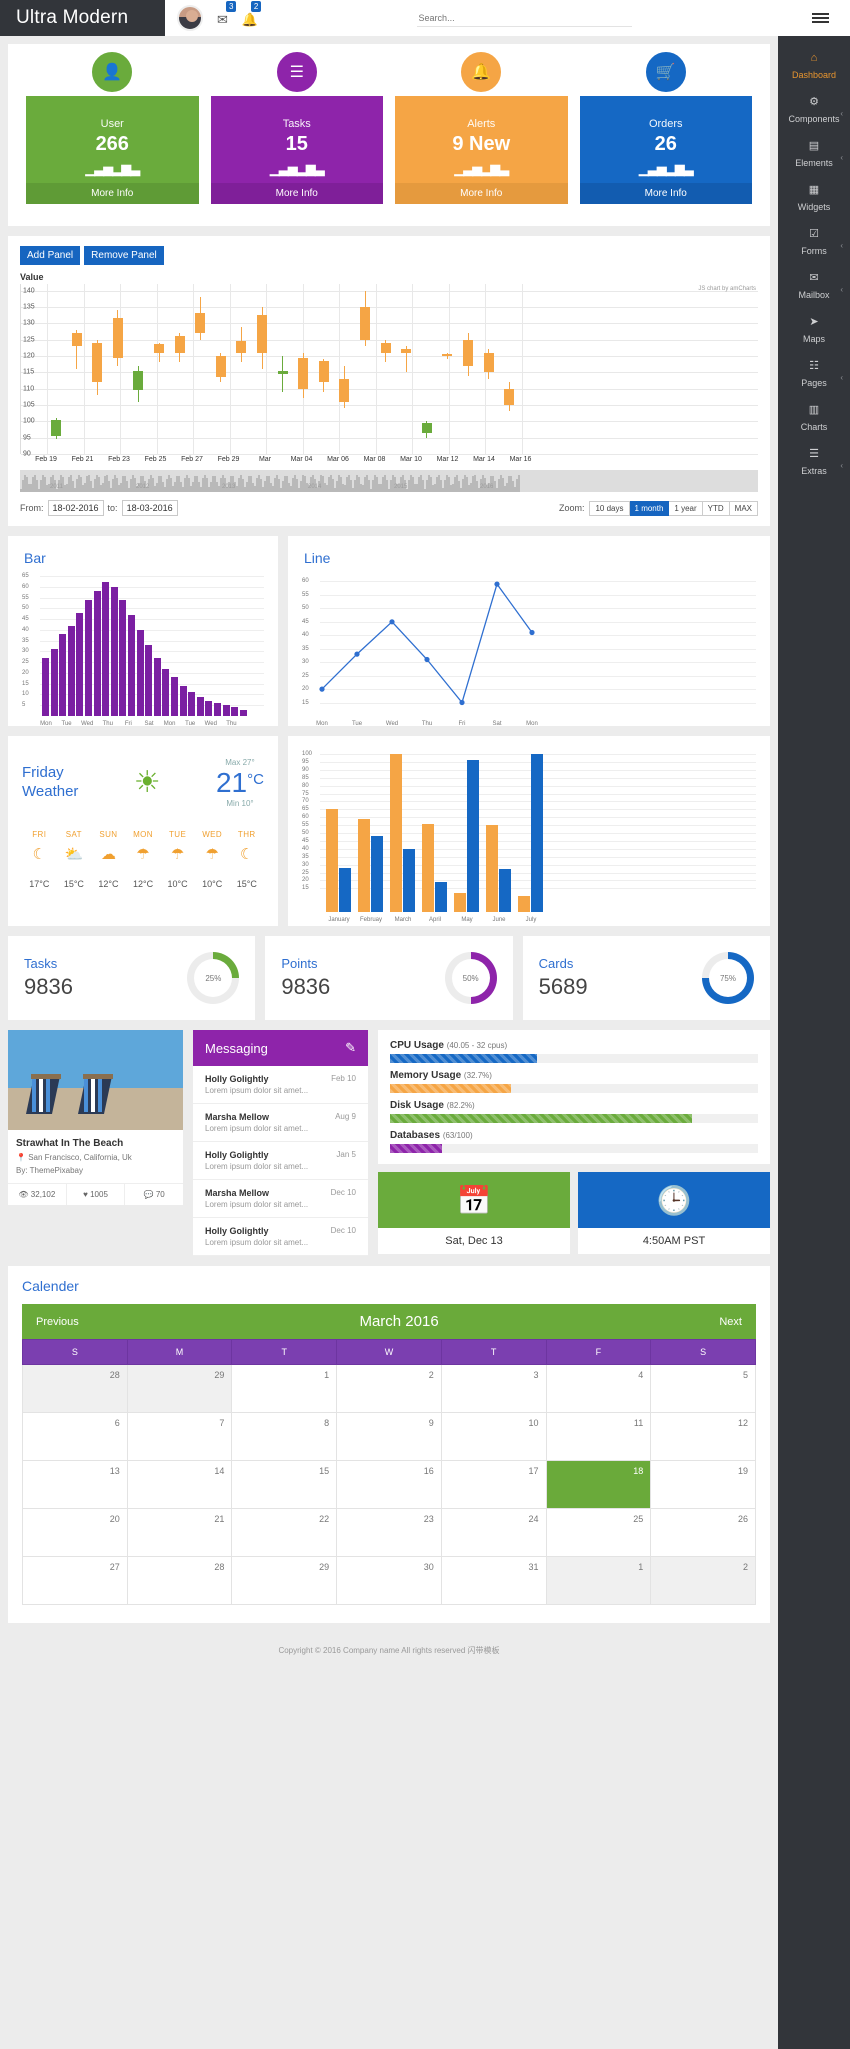 This screenshot has width=850, height=2049. I want to click on calendar-day-cell: 27, so click(75, 1580).